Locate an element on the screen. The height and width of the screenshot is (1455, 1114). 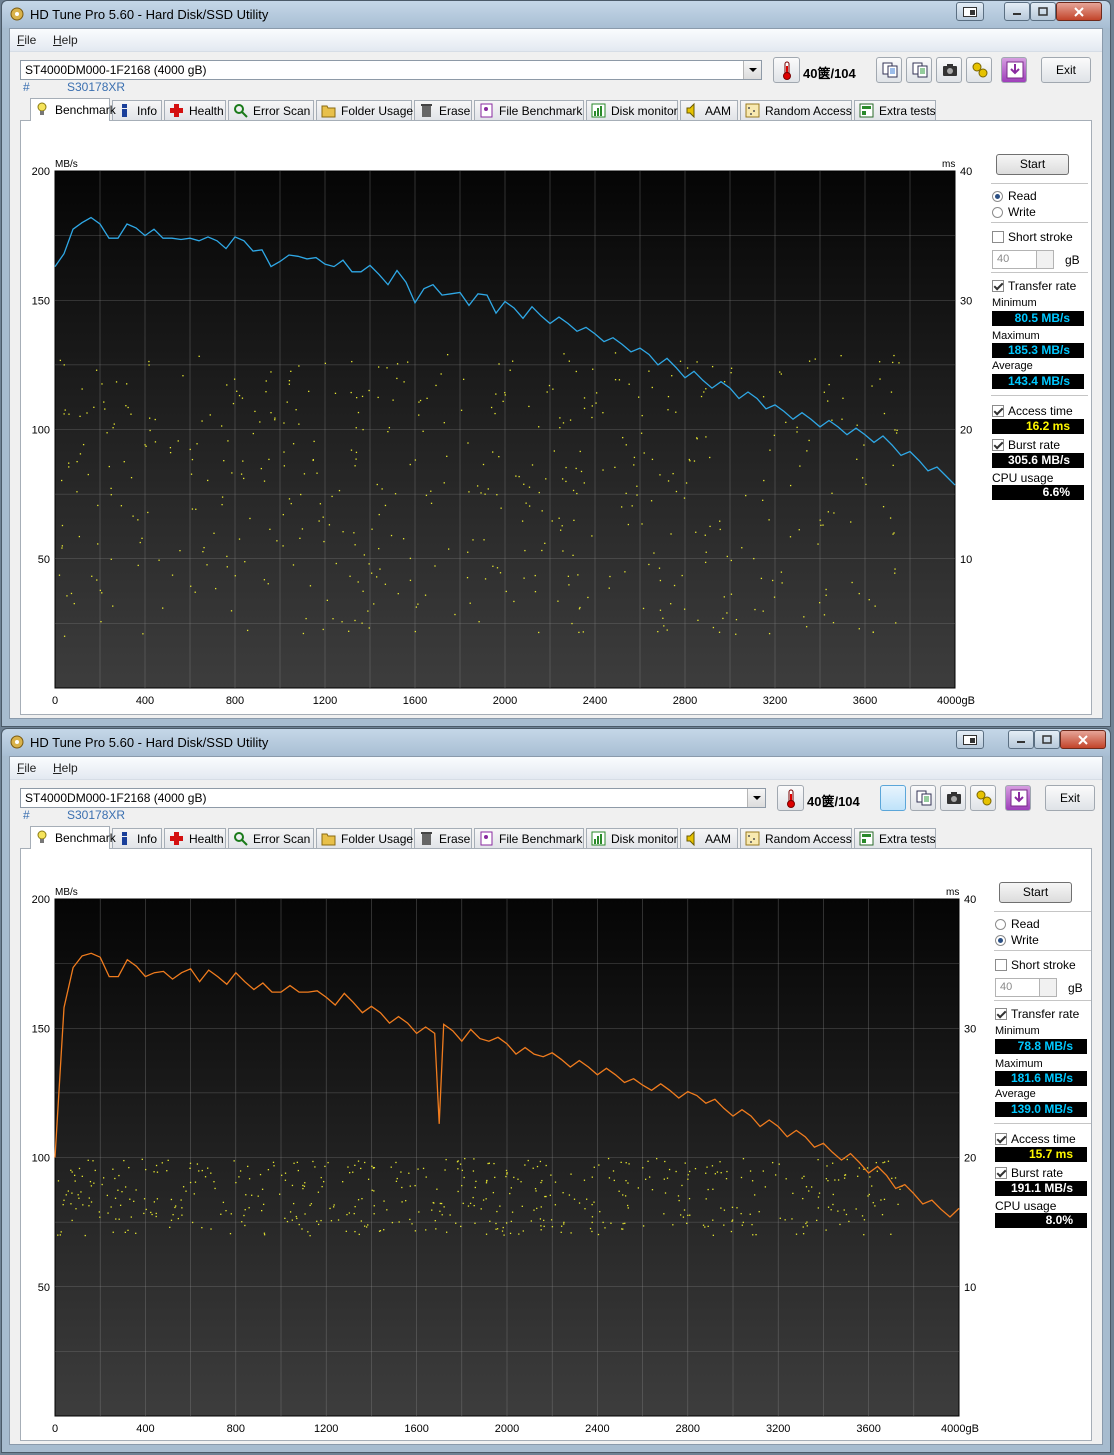
tab-label: AAM is located at coordinates (718, 111).